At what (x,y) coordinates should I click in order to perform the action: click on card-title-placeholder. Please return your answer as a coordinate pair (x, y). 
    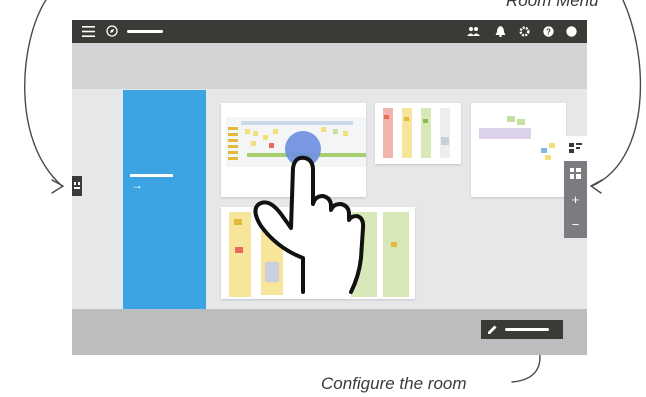
    Looking at the image, I should click on (151, 175).